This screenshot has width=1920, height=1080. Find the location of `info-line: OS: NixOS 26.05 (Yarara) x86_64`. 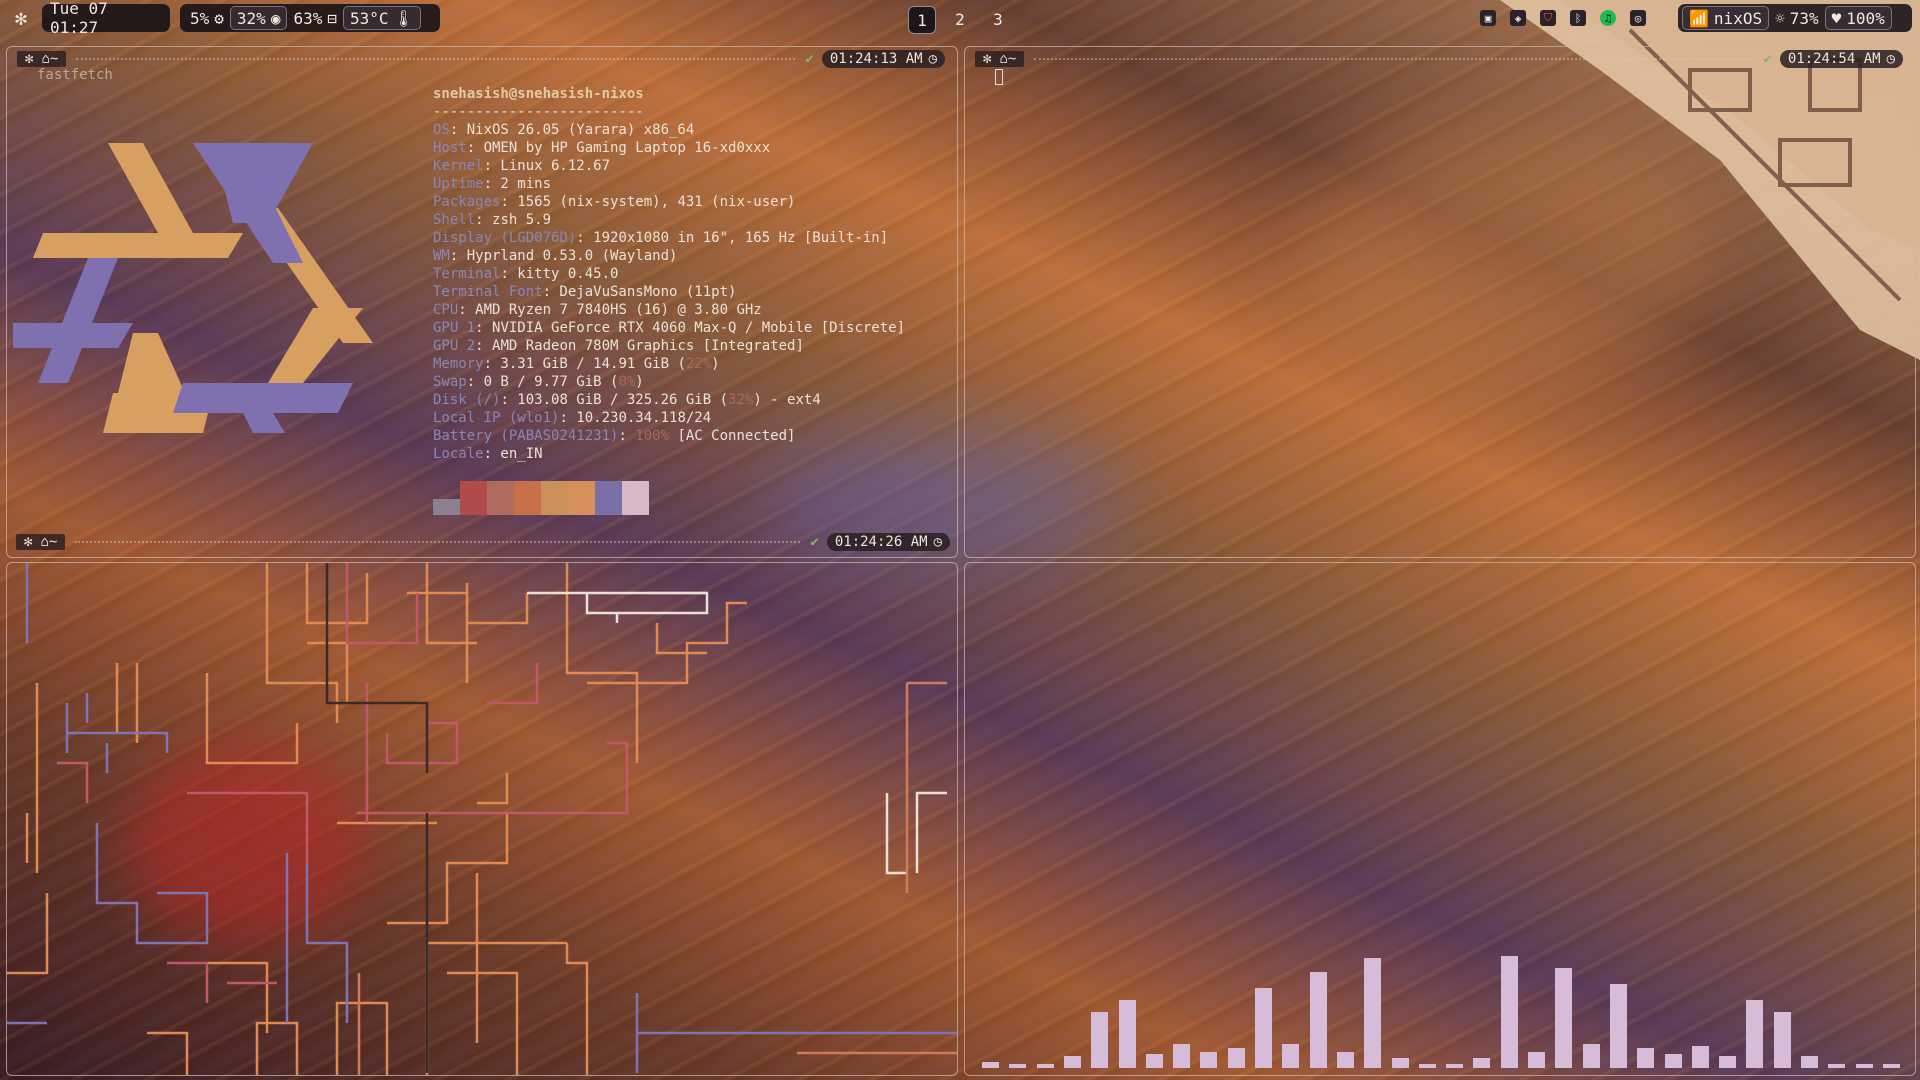

info-line: OS: NixOS 26.05 (Yarara) x86_64 is located at coordinates (563, 130).